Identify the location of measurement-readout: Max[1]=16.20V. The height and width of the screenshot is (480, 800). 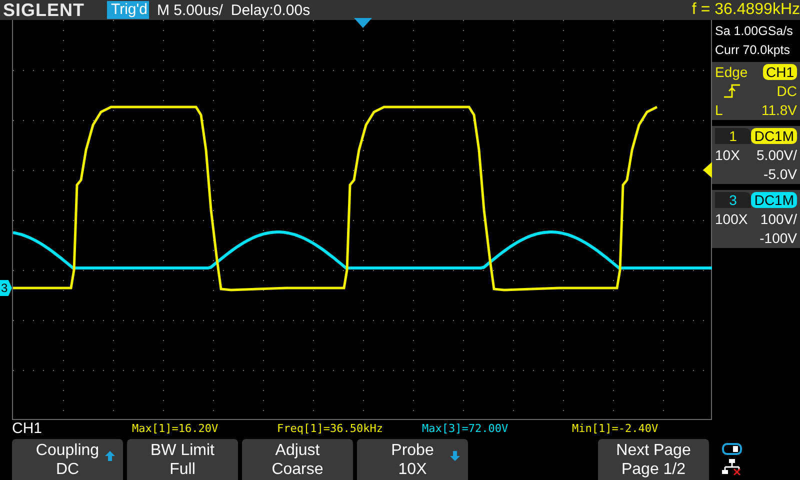
(176, 428).